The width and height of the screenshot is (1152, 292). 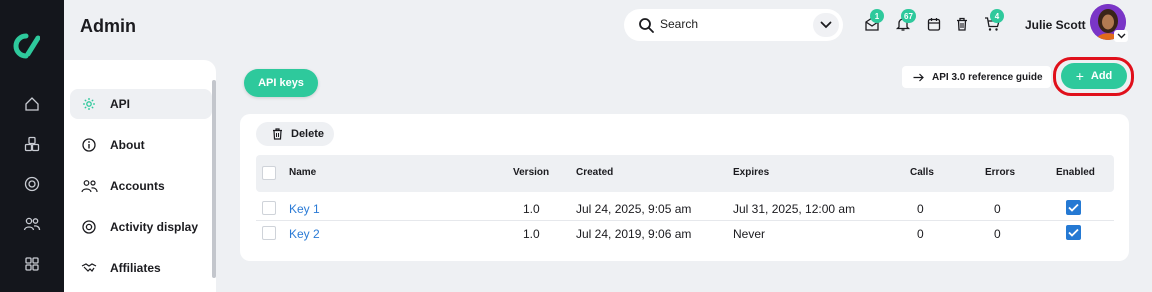 What do you see at coordinates (135, 268) in the screenshot?
I see `sidebar-item-label: Affiliates` at bounding box center [135, 268].